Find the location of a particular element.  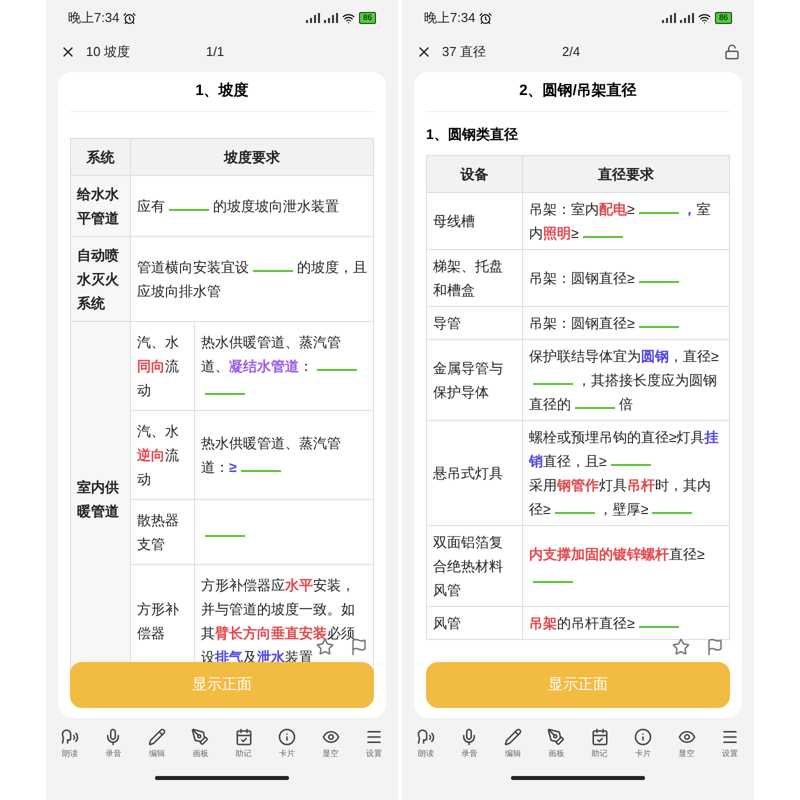

table-cell: 保护联结导体宜为圆钢，直径≥ ，其搭接长度应为圆钢直径的 倍 is located at coordinates (626, 379).